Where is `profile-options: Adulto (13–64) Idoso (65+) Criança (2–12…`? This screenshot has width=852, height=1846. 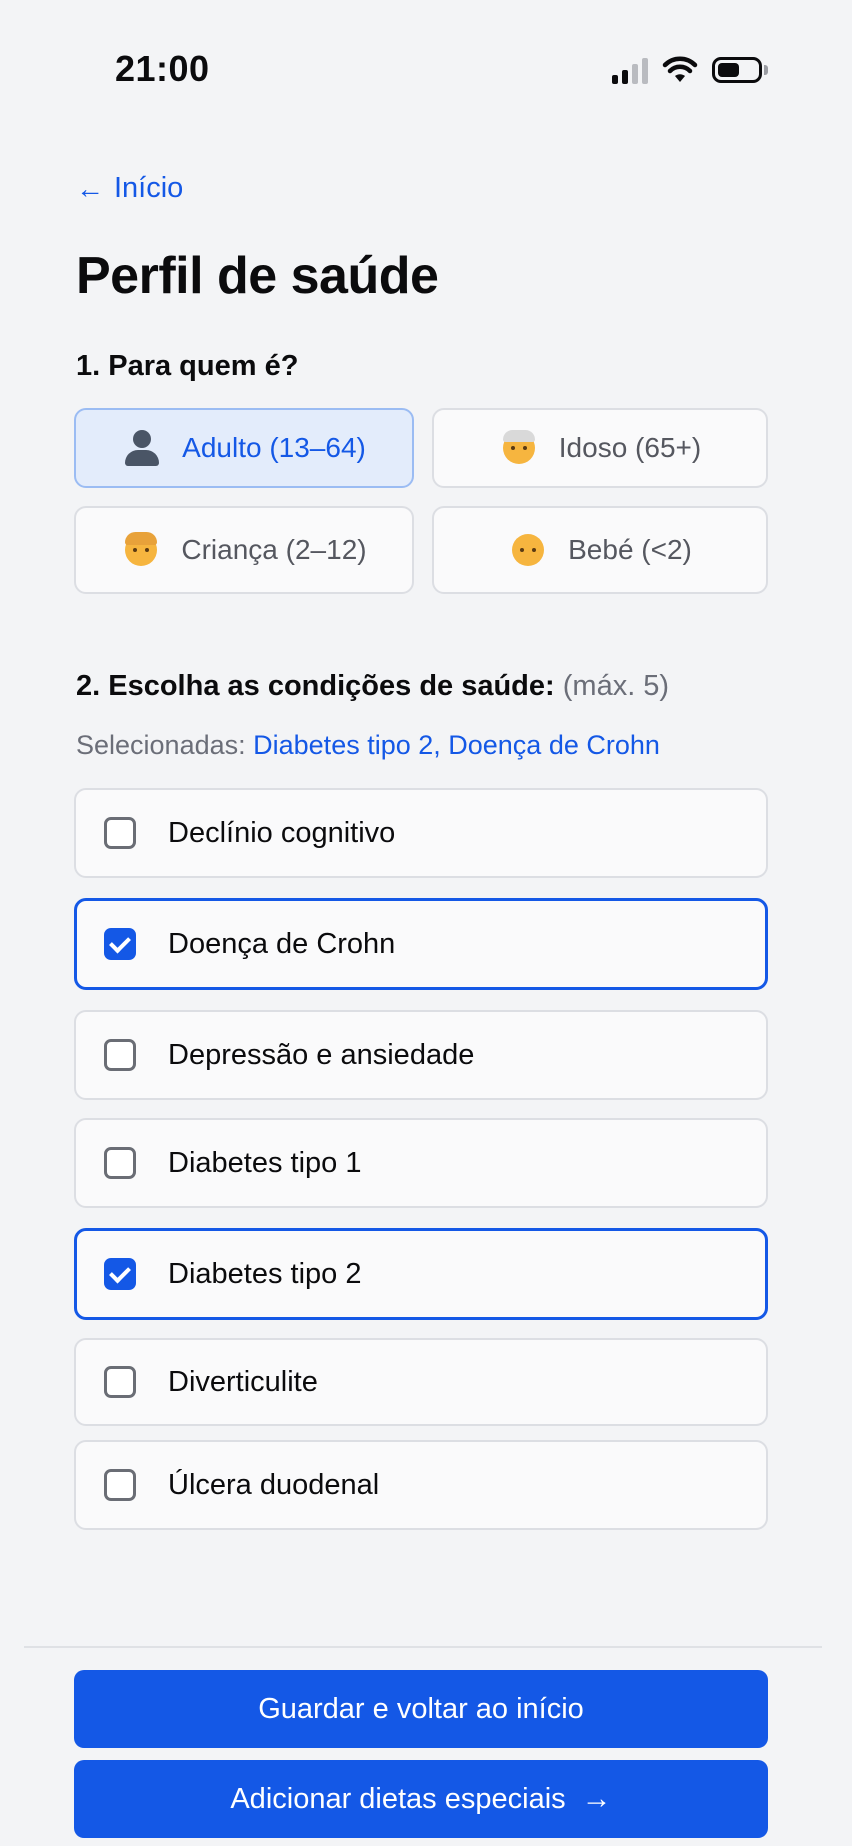 profile-options: Adulto (13–64) Idoso (65+) Criança (2–12… is located at coordinates (421, 501).